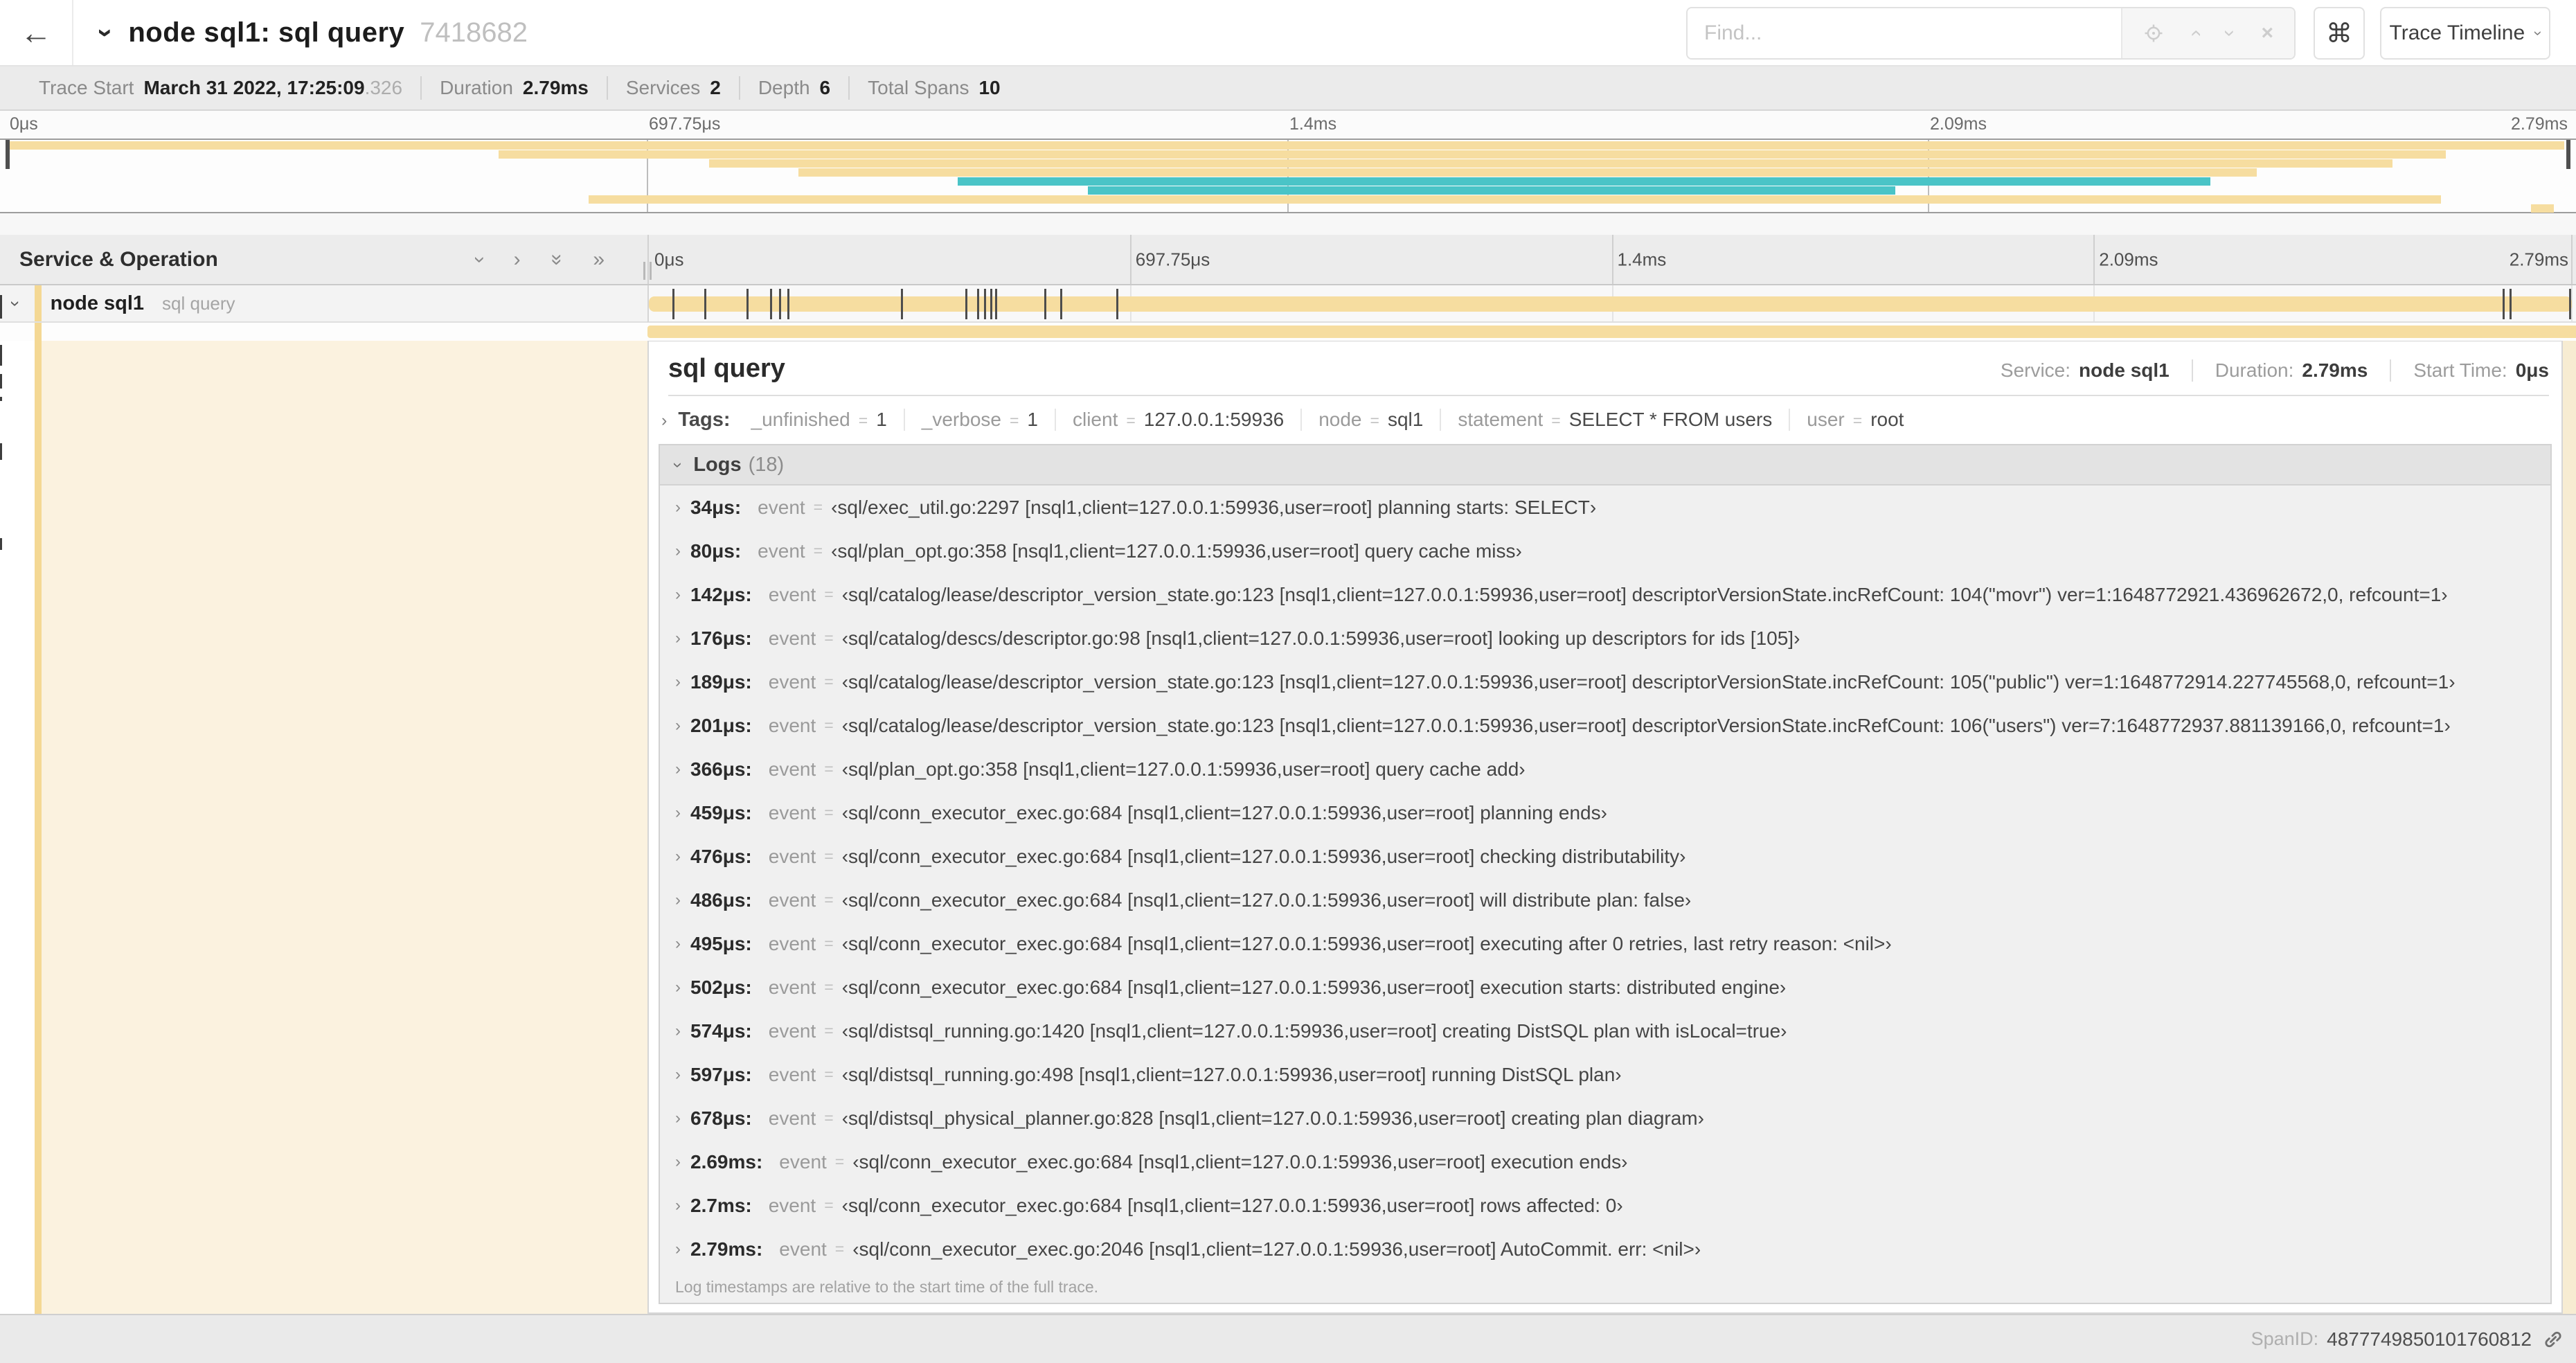 The height and width of the screenshot is (1363, 2576). I want to click on logs-section-toggle: › Logs (18), so click(1605, 465).